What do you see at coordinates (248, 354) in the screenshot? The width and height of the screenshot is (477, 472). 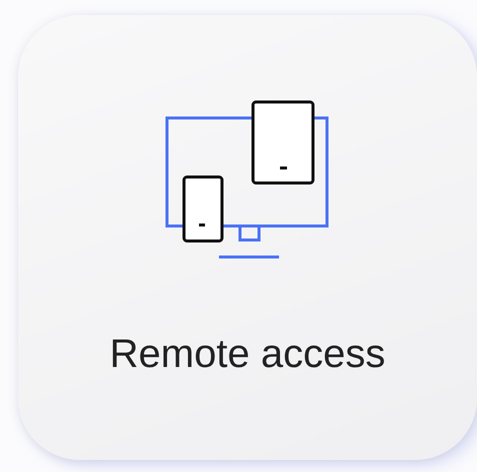 I see `tile-label: Remote access` at bounding box center [248, 354].